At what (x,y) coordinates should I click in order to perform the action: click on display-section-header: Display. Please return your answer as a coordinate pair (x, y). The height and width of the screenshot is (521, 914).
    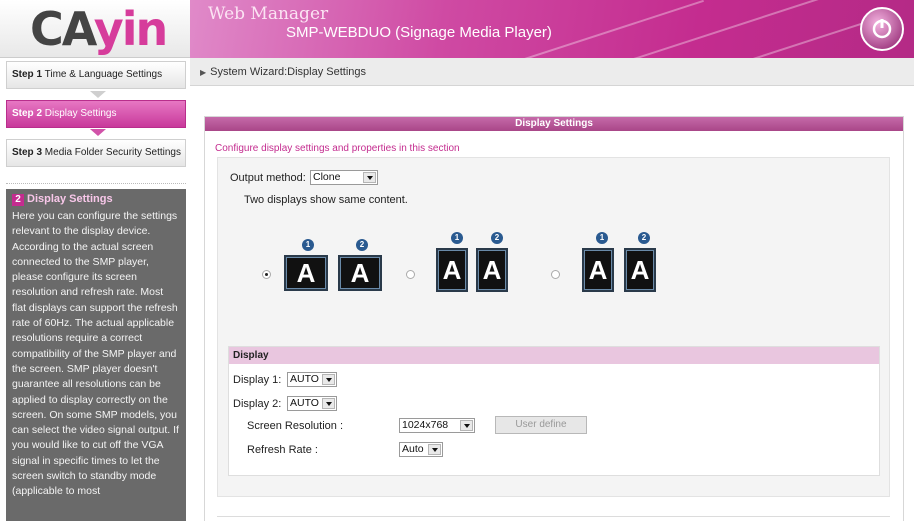
    Looking at the image, I should click on (554, 355).